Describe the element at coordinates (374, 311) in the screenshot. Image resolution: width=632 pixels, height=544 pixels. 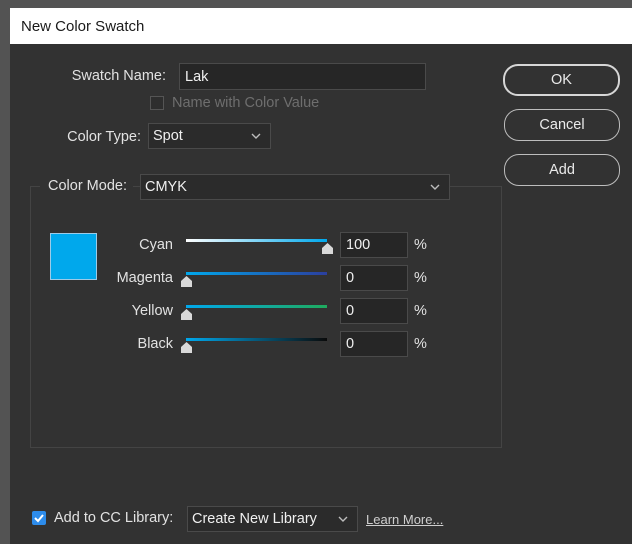
I see `channel-value-yellow: 0` at that location.